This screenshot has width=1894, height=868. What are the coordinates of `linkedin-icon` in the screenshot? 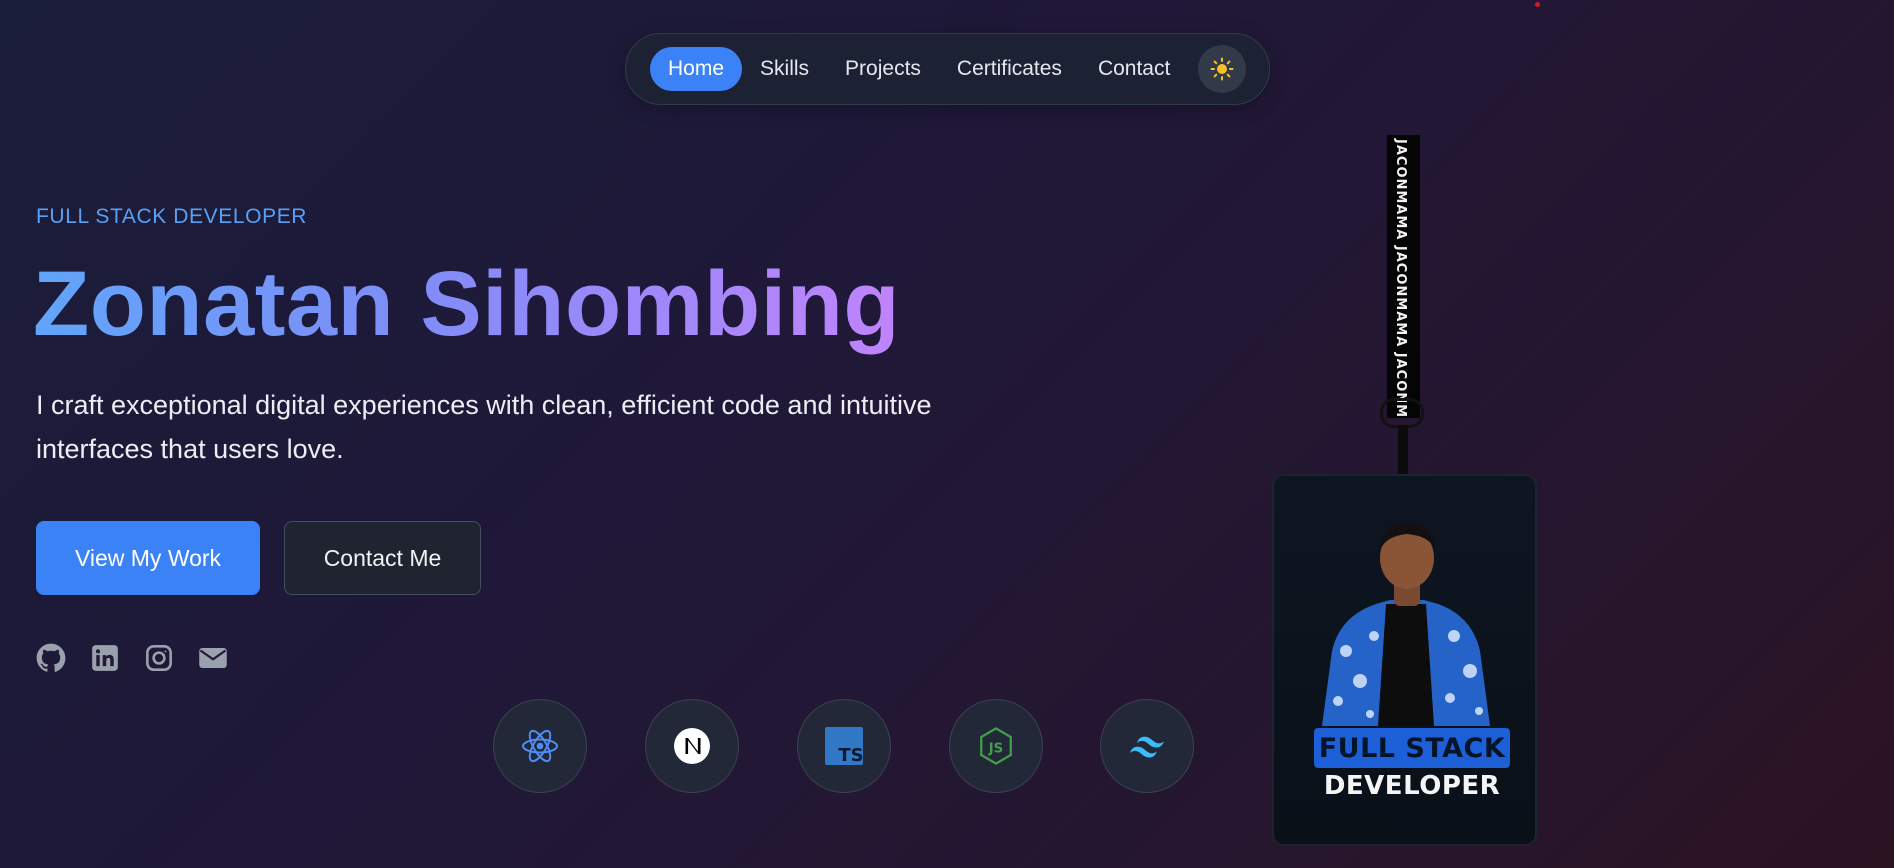 It's located at (105, 658).